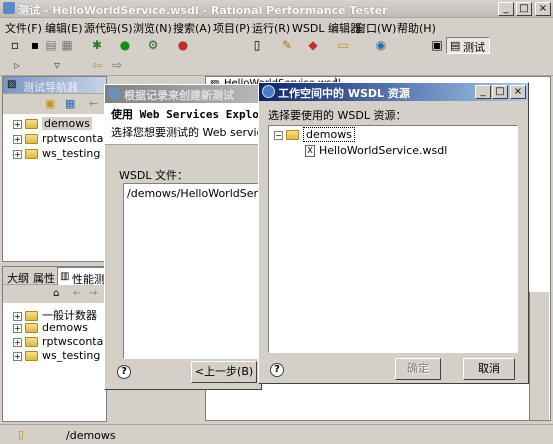 This screenshot has width=553, height=444. Describe the element at coordinates (21, 434) in the screenshot. I see `status-icon: ▯` at that location.